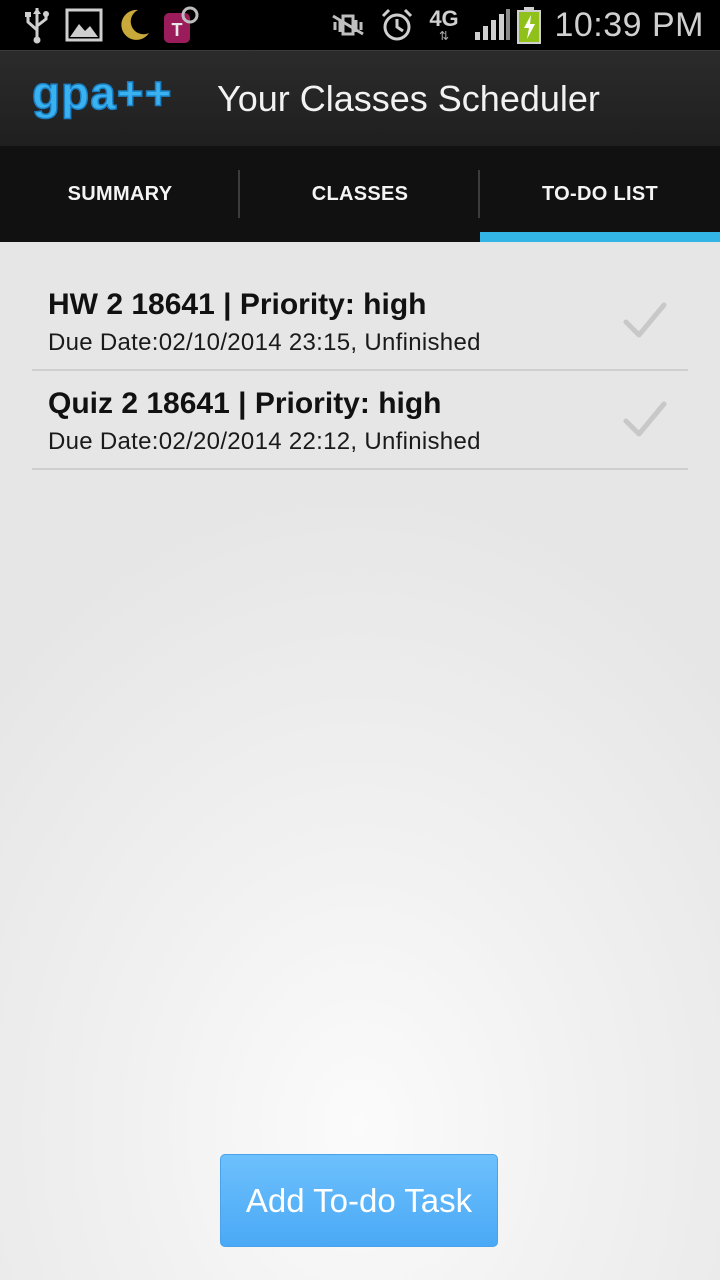  I want to click on tab-summary-label: SUMMARY, so click(120, 193).